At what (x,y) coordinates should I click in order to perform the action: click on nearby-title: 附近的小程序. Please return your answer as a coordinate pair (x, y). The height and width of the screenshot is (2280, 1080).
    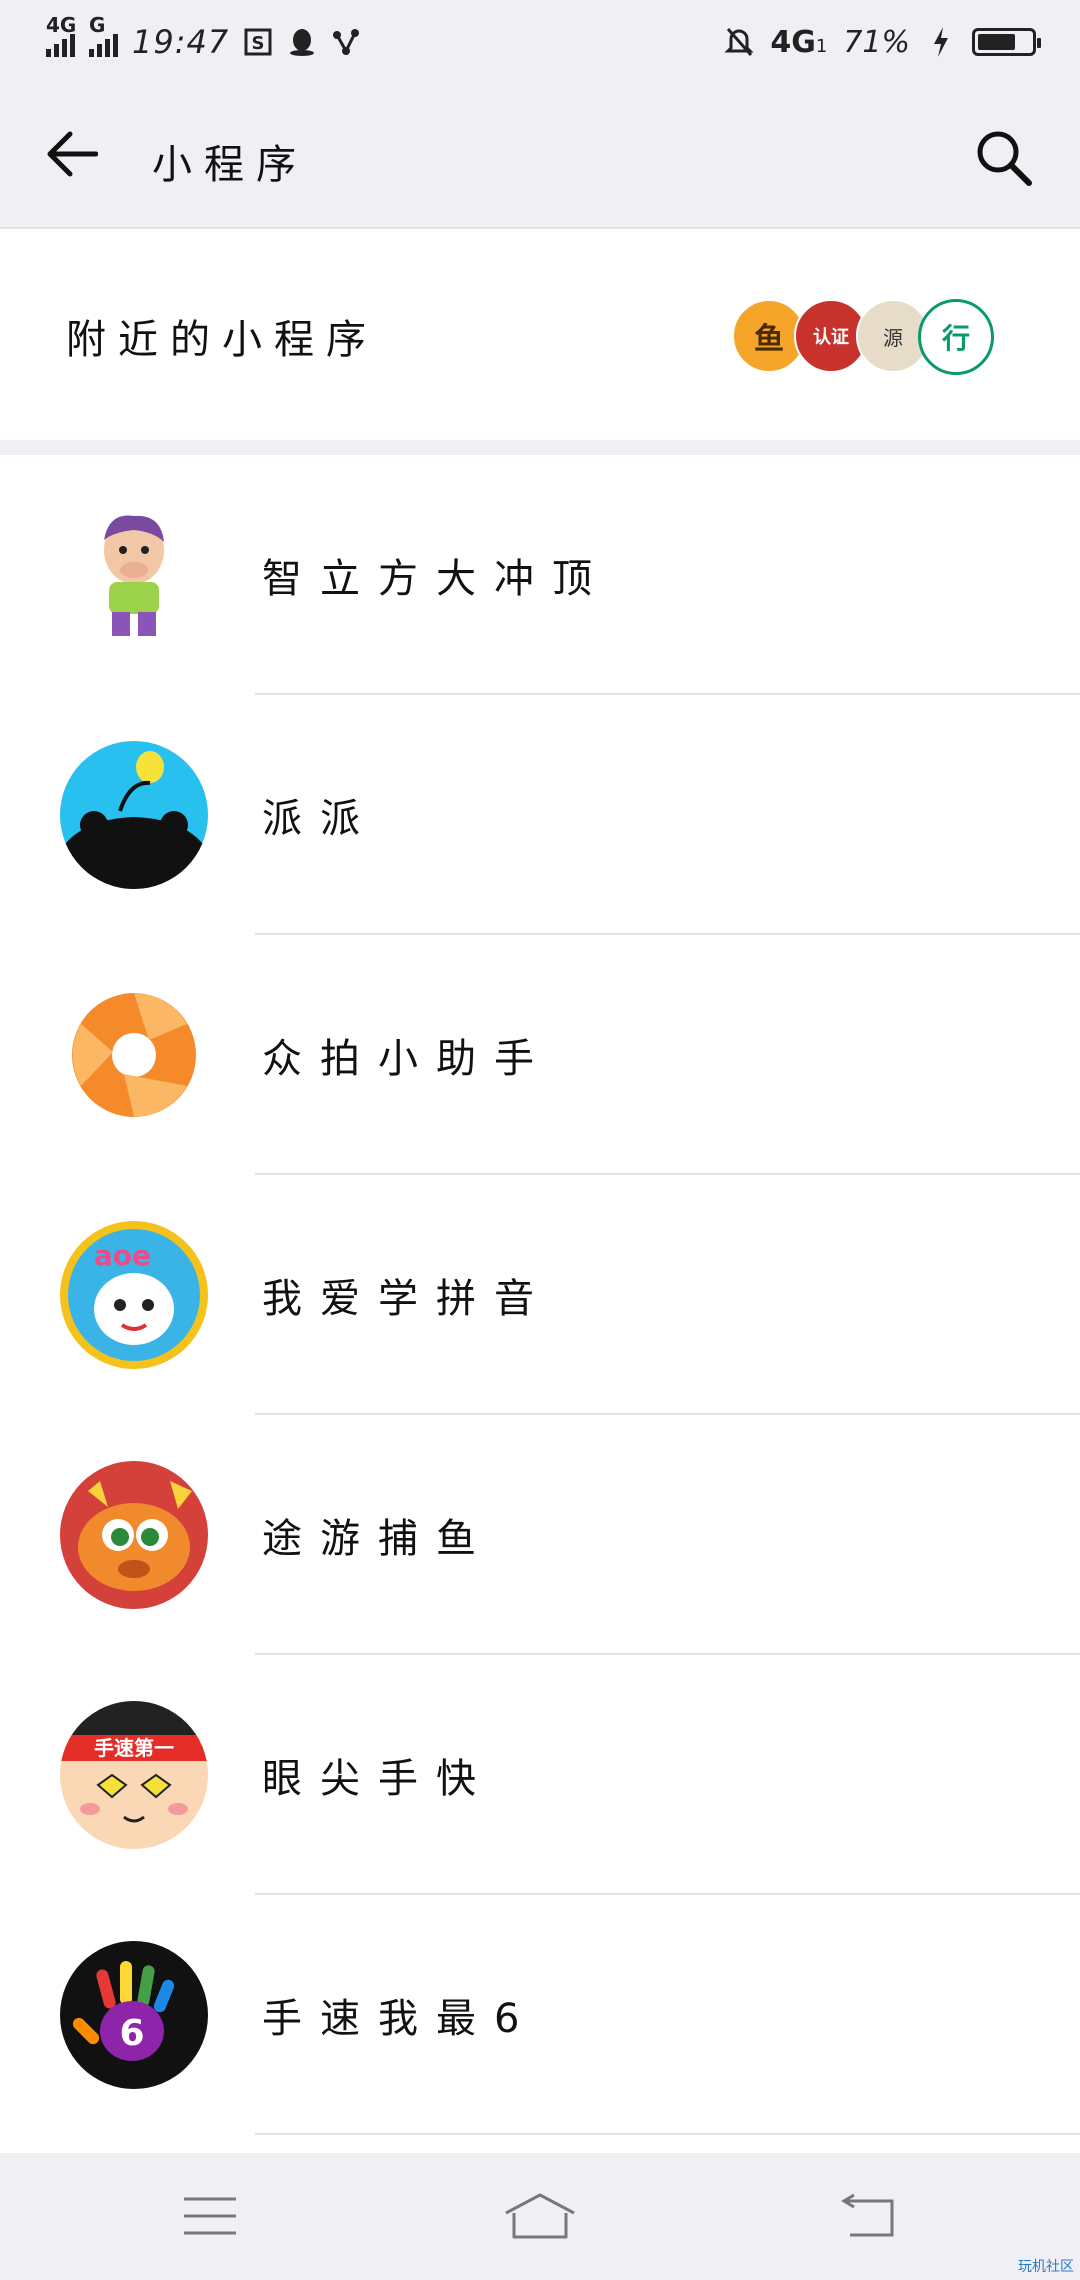
    Looking at the image, I should click on (222, 340).